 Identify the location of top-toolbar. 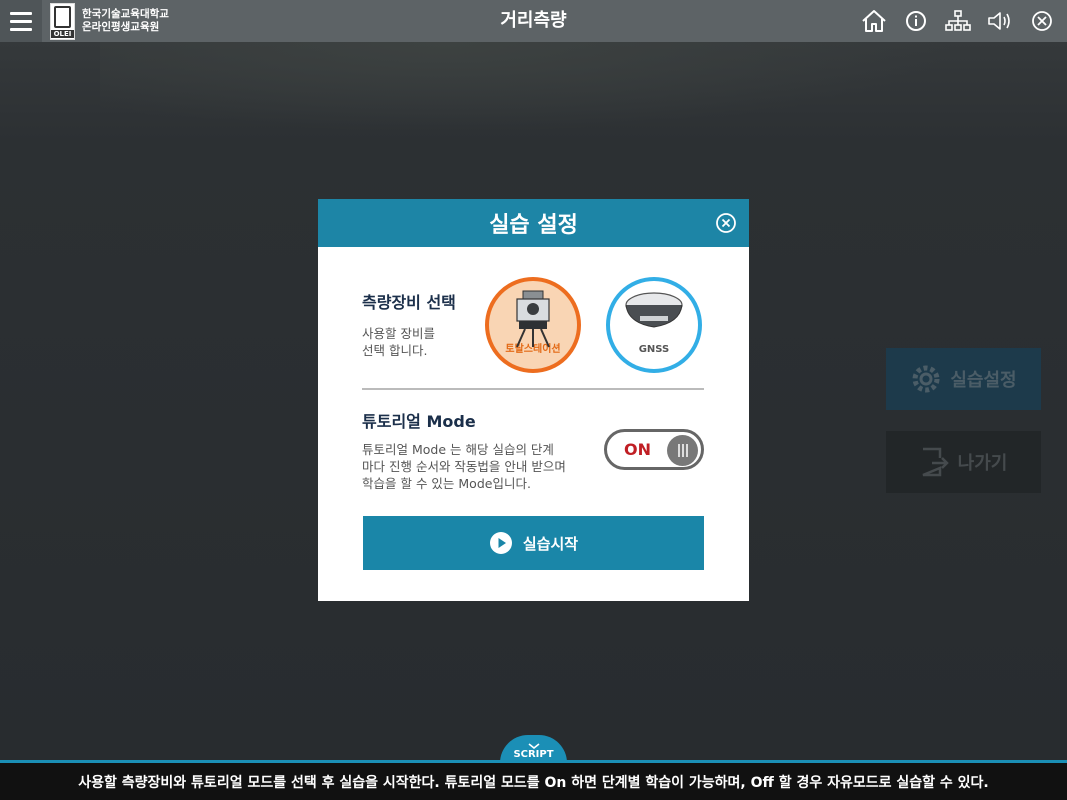
(958, 21).